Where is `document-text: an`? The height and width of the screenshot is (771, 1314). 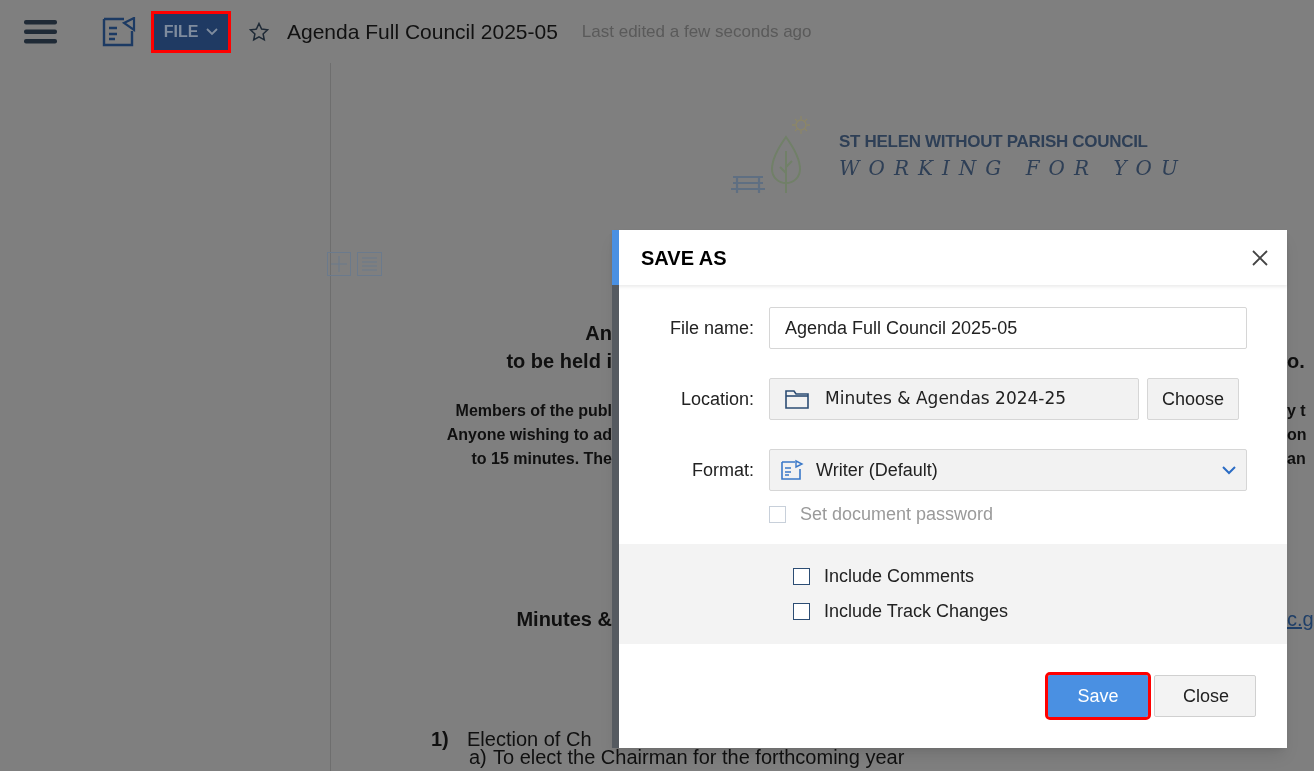 document-text: an is located at coordinates (1296, 459).